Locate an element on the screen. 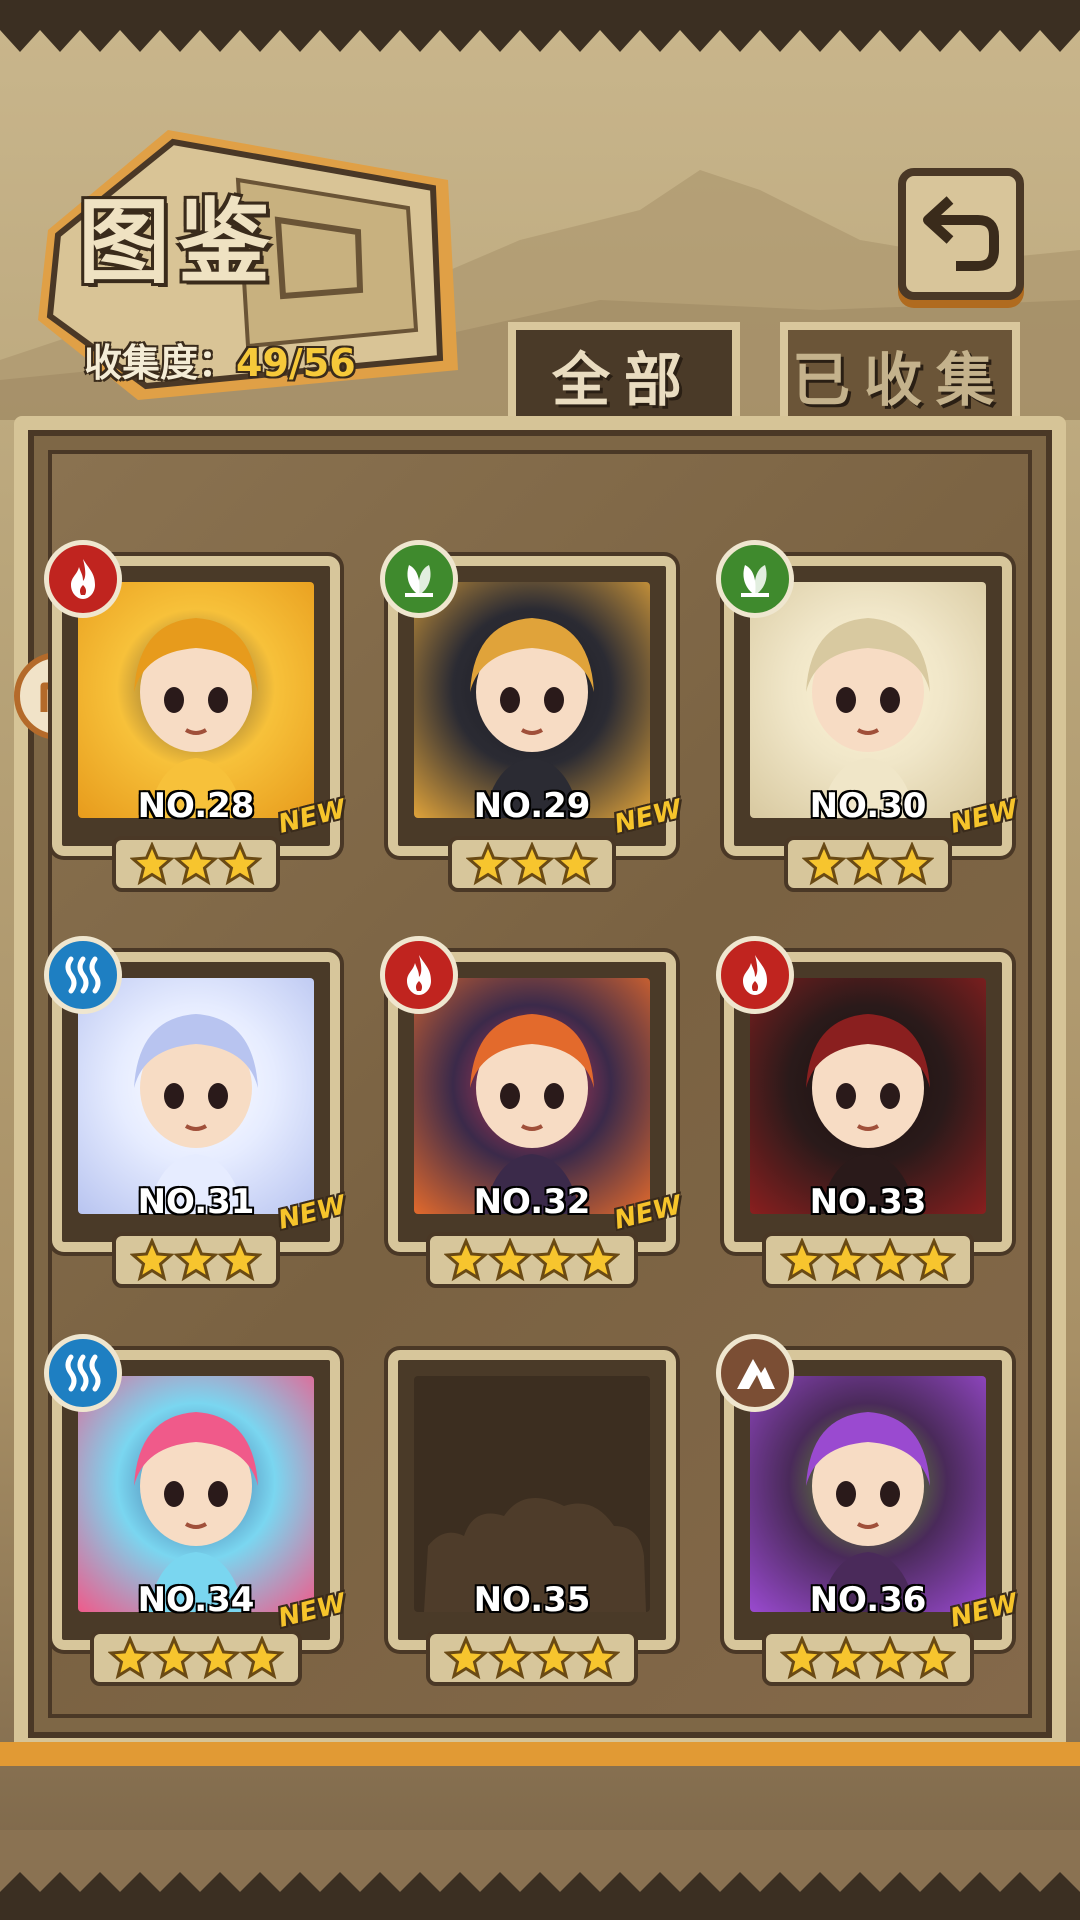 The height and width of the screenshot is (1920, 1080). back-button is located at coordinates (961, 234).